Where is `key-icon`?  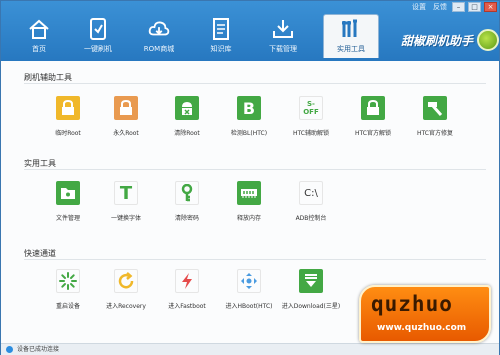 key-icon is located at coordinates (187, 193).